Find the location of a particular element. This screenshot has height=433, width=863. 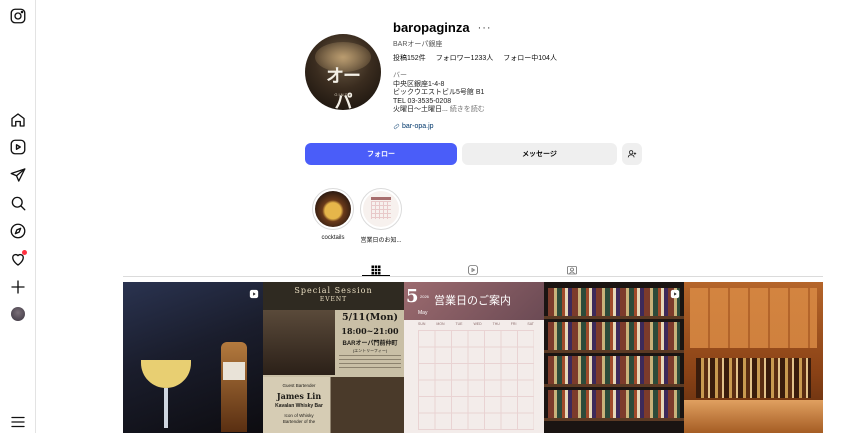

search-icon is located at coordinates (18, 203).